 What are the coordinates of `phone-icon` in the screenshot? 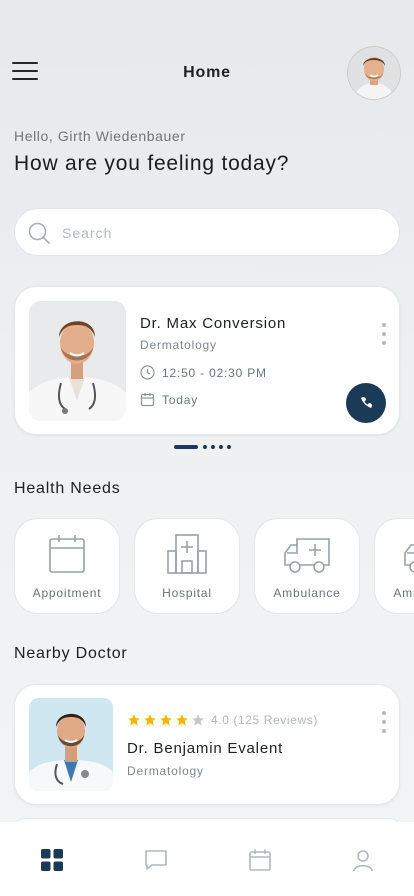 It's located at (367, 402).